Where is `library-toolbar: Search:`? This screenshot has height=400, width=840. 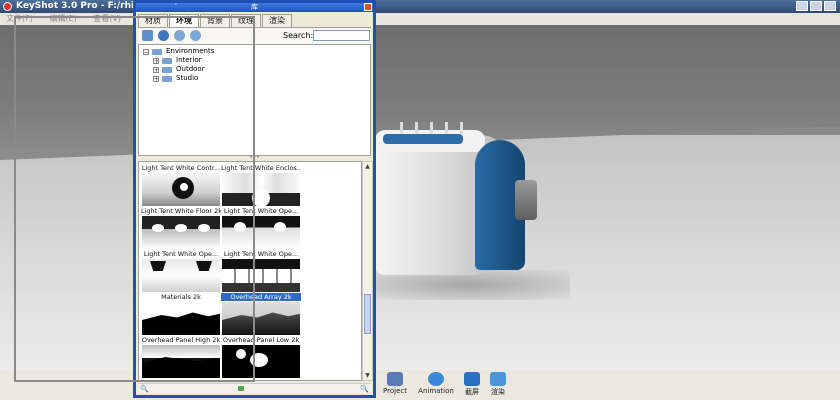 library-toolbar: Search: is located at coordinates (254, 35).